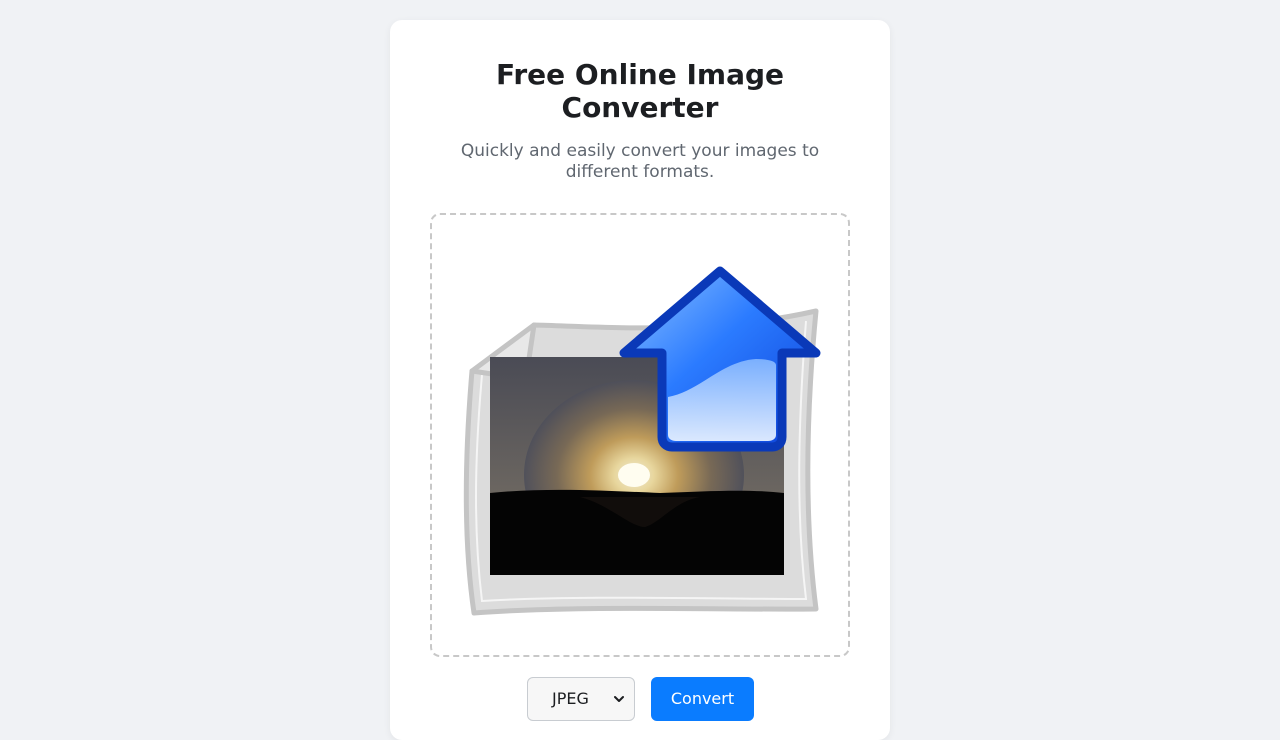 Image resolution: width=1280 pixels, height=740 pixels. I want to click on chevron-down-icon, so click(619, 699).